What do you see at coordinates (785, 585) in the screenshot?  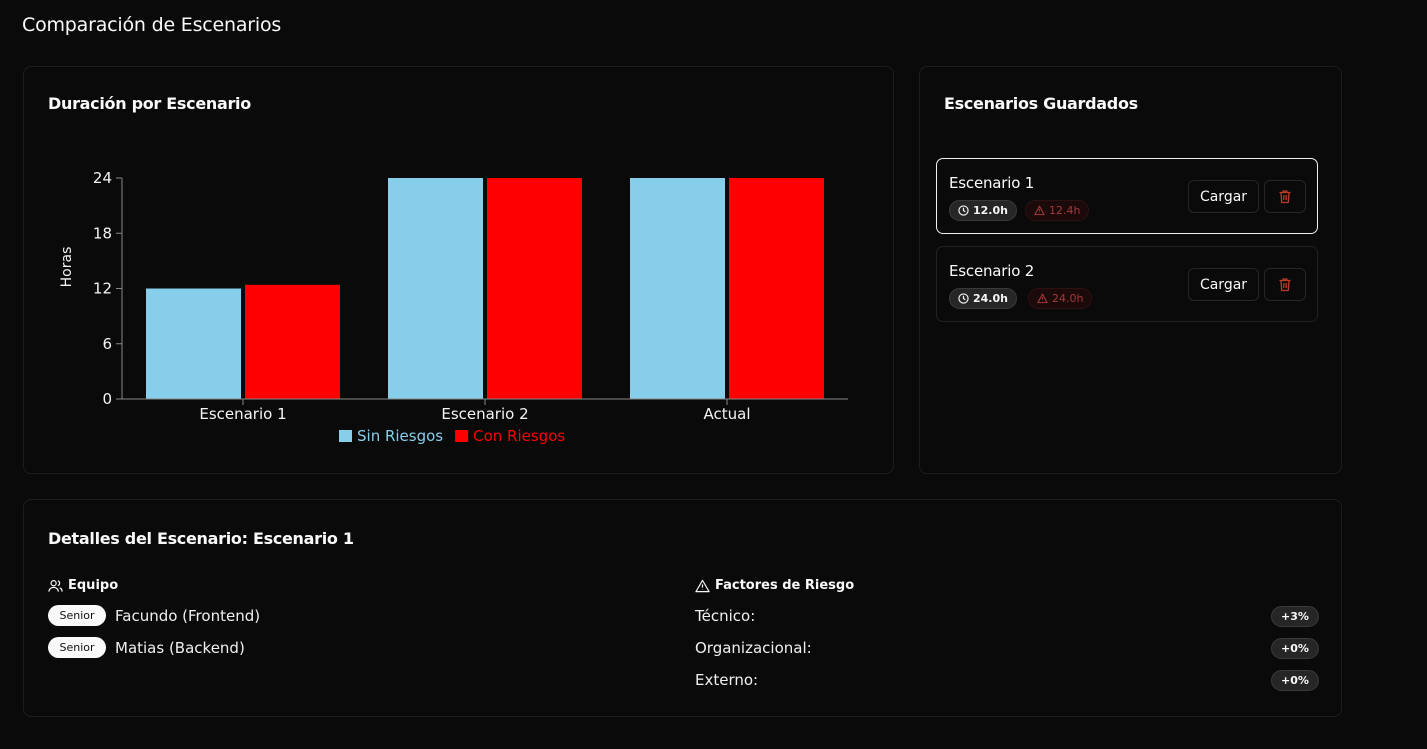 I see `risk-label: Factores de Riesgo` at bounding box center [785, 585].